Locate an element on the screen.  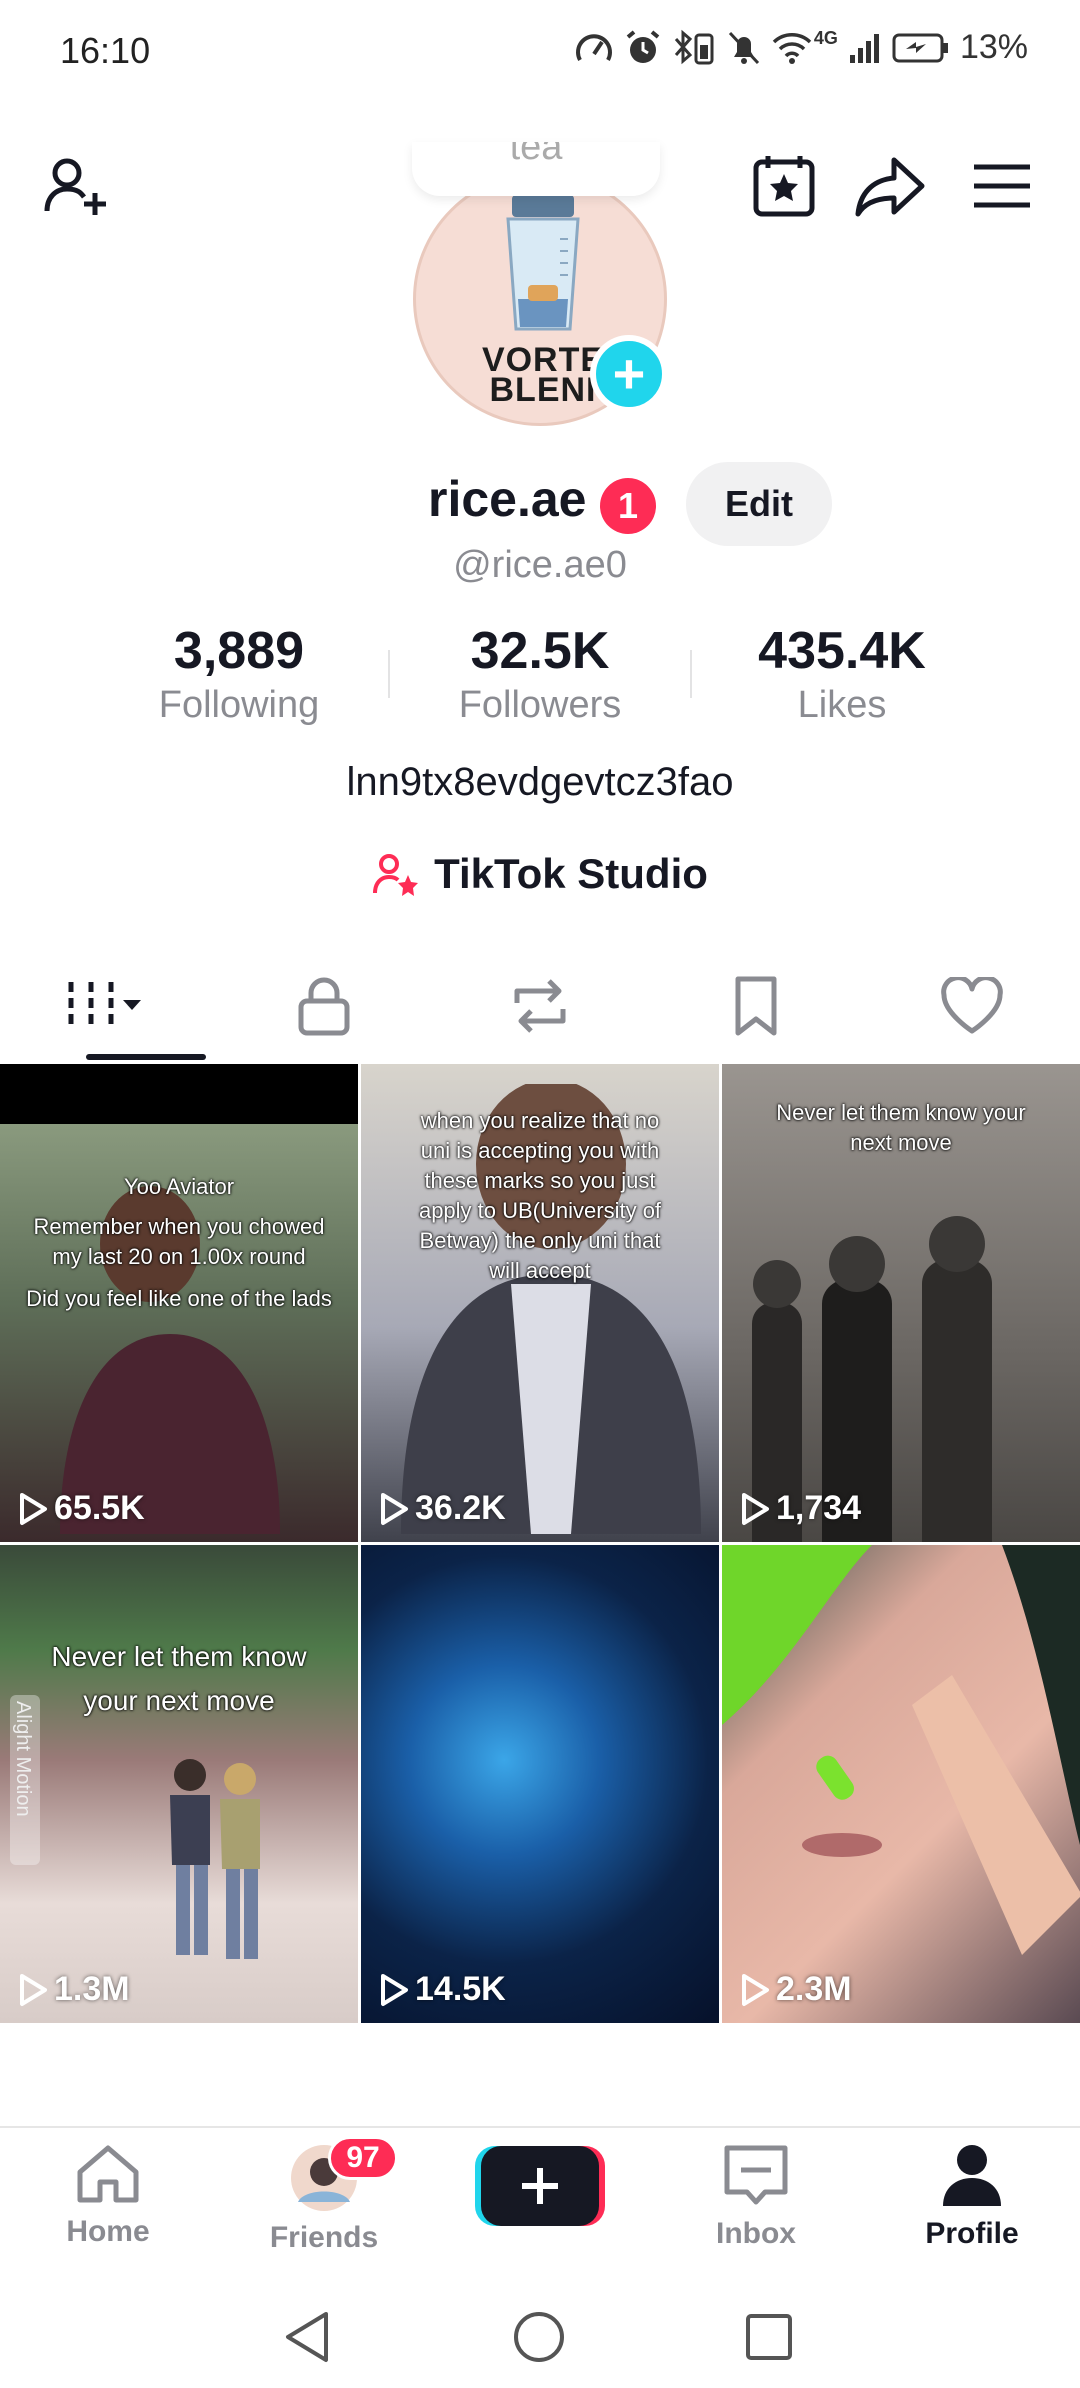
battery-icon is located at coordinates (920, 47).